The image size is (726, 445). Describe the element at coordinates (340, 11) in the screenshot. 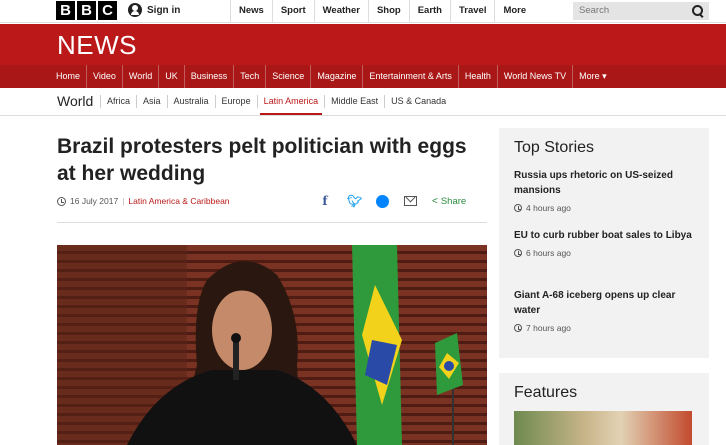

I see `global-nav-weather: Weather` at that location.